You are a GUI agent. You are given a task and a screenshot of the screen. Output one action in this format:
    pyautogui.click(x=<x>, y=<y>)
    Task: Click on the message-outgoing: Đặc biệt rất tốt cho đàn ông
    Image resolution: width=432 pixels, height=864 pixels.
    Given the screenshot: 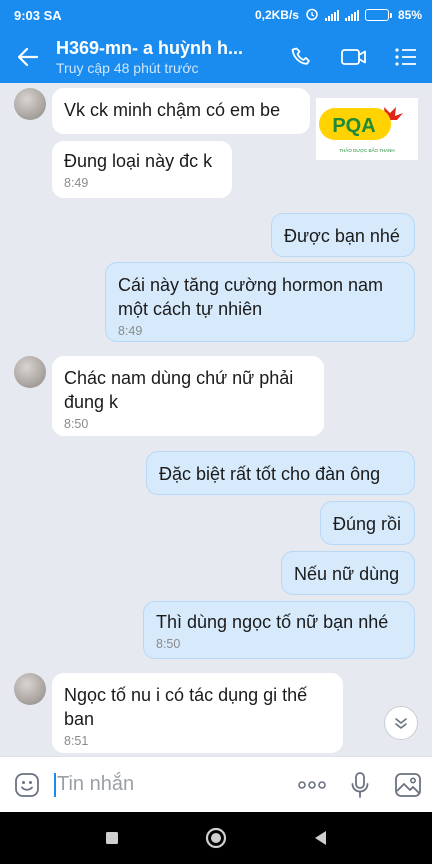 What is the action you would take?
    pyautogui.click(x=280, y=473)
    